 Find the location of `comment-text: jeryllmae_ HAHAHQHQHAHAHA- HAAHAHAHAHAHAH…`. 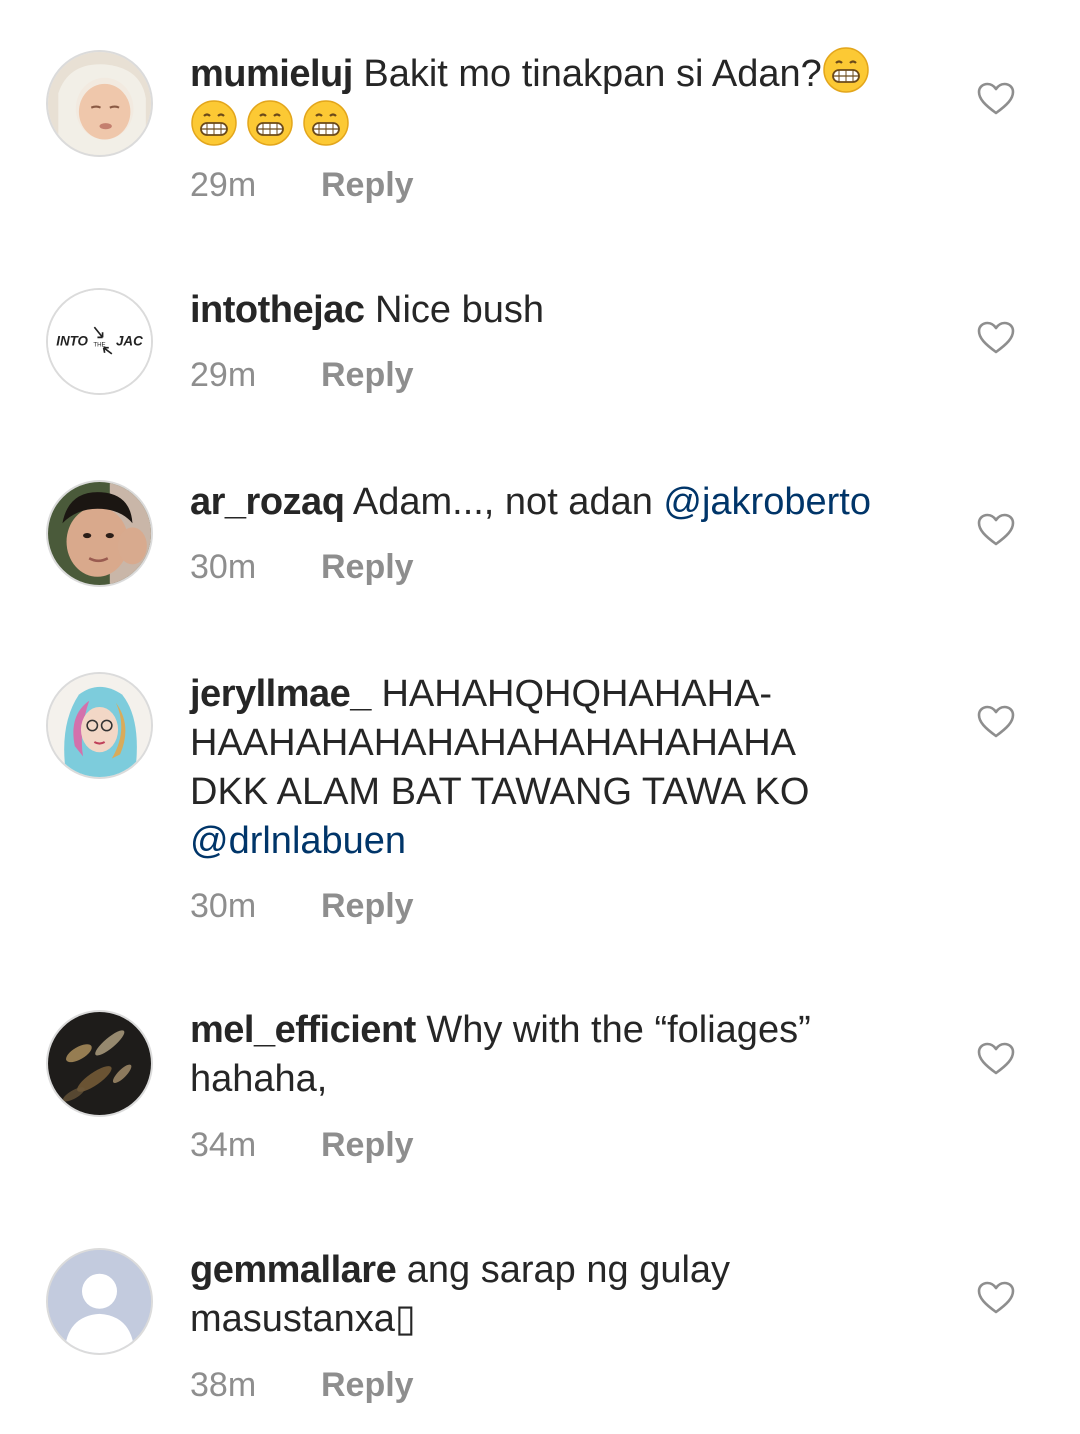

comment-text: jeryllmae_ HAHAHQHQHAHAHA- HAAHAHAHAHAHAH… is located at coordinates (570, 768).